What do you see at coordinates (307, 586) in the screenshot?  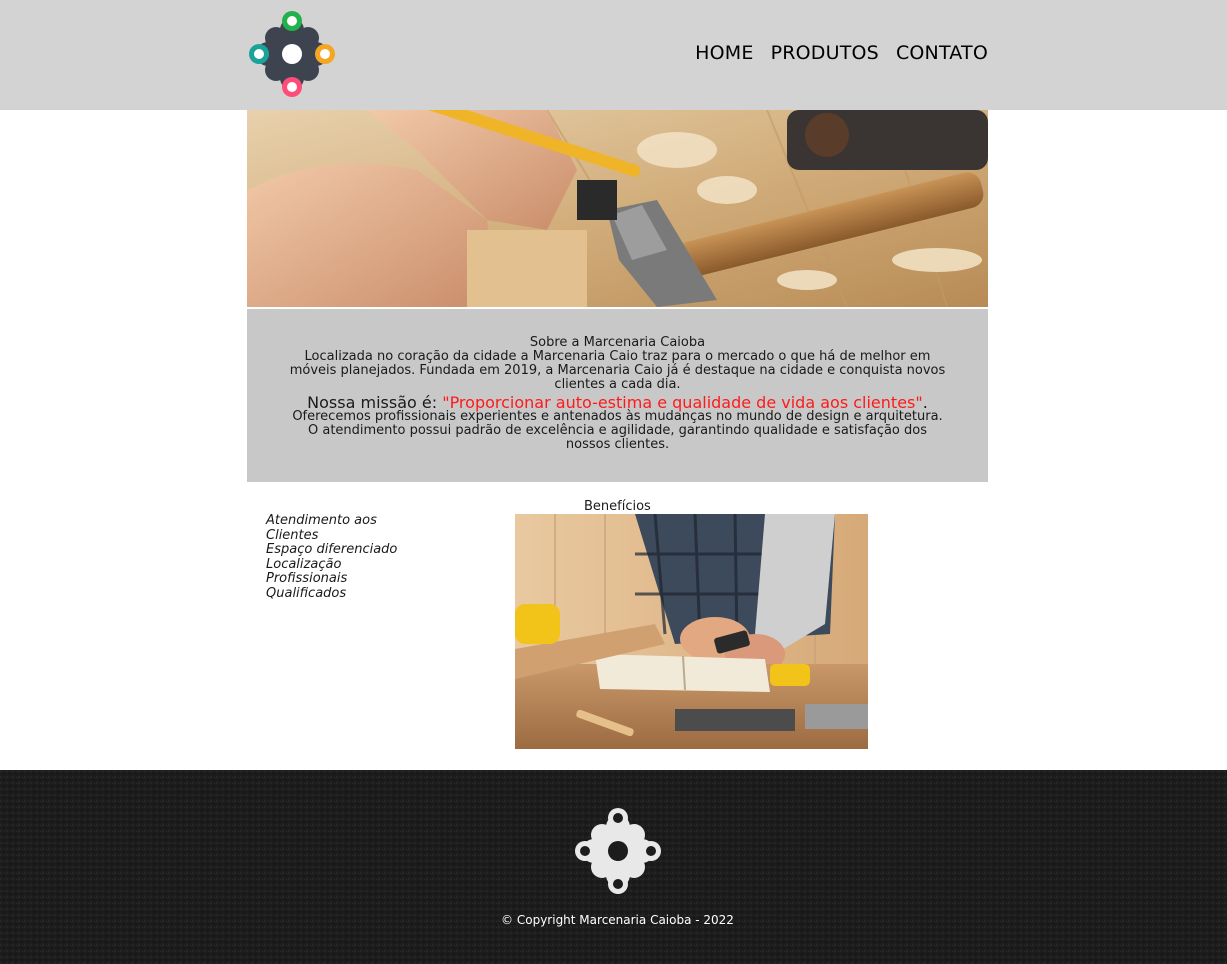 I see `benefit-item: Profissionais Qualificados` at bounding box center [307, 586].